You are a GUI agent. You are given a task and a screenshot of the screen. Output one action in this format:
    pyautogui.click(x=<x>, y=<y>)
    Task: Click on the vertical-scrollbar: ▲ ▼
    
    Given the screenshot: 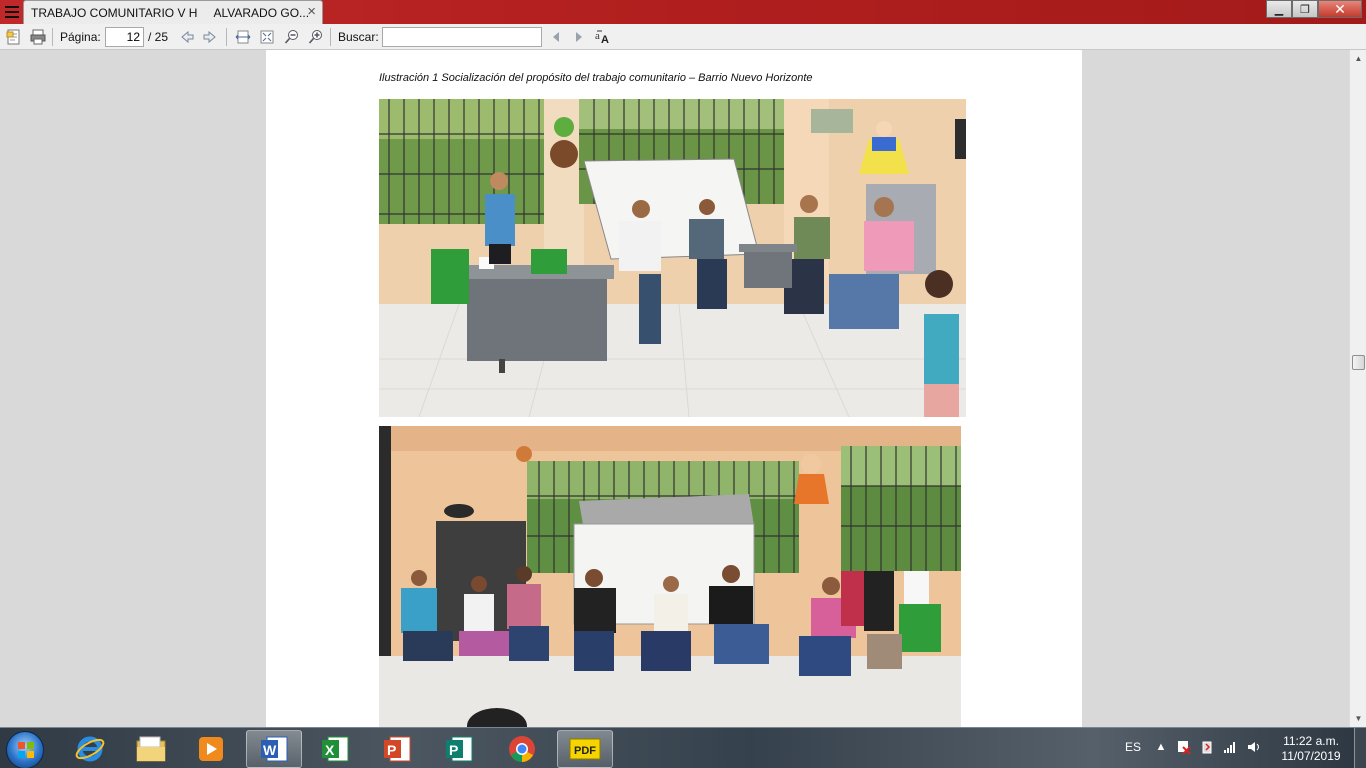 What is the action you would take?
    pyautogui.click(x=1357, y=388)
    